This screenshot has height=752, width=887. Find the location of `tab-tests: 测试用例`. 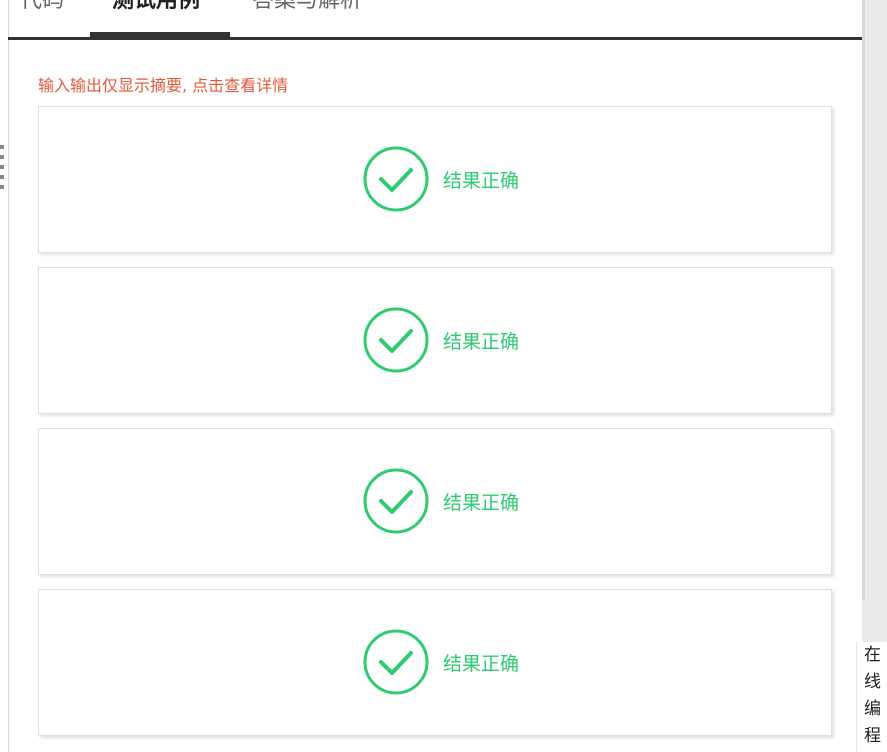

tab-tests: 测试用例 is located at coordinates (156, 14).